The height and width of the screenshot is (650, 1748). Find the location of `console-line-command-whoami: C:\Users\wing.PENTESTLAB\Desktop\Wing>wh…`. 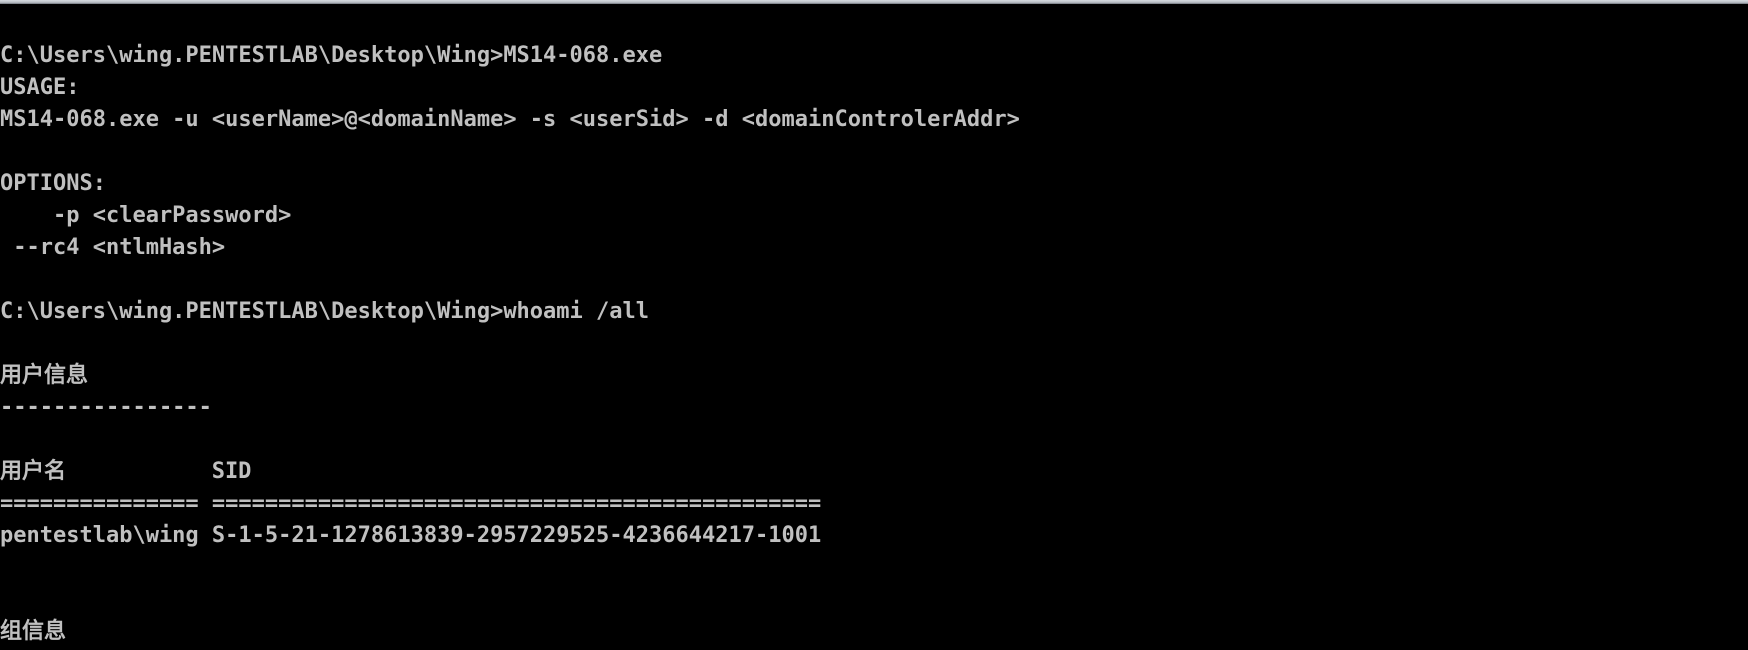

console-line-command-whoami: C:\Users\wing.PENTESTLAB\Desktop\Wing>wh… is located at coordinates (325, 311).